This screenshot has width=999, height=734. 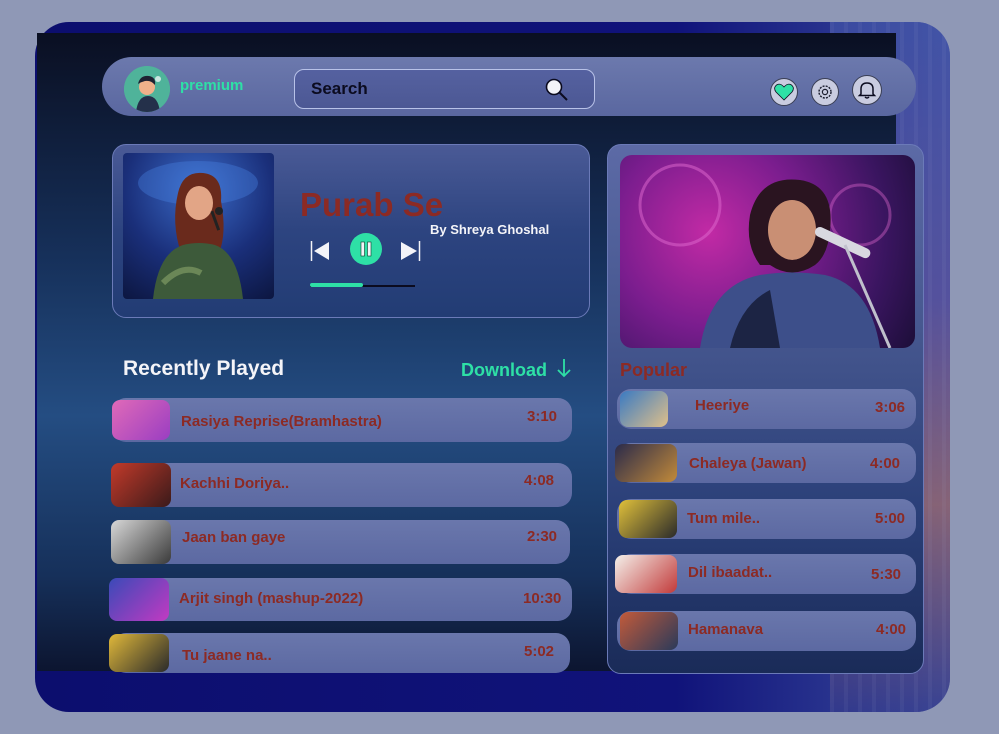 What do you see at coordinates (234, 537) in the screenshot?
I see `recent-song-title: Jaan ban gaye` at bounding box center [234, 537].